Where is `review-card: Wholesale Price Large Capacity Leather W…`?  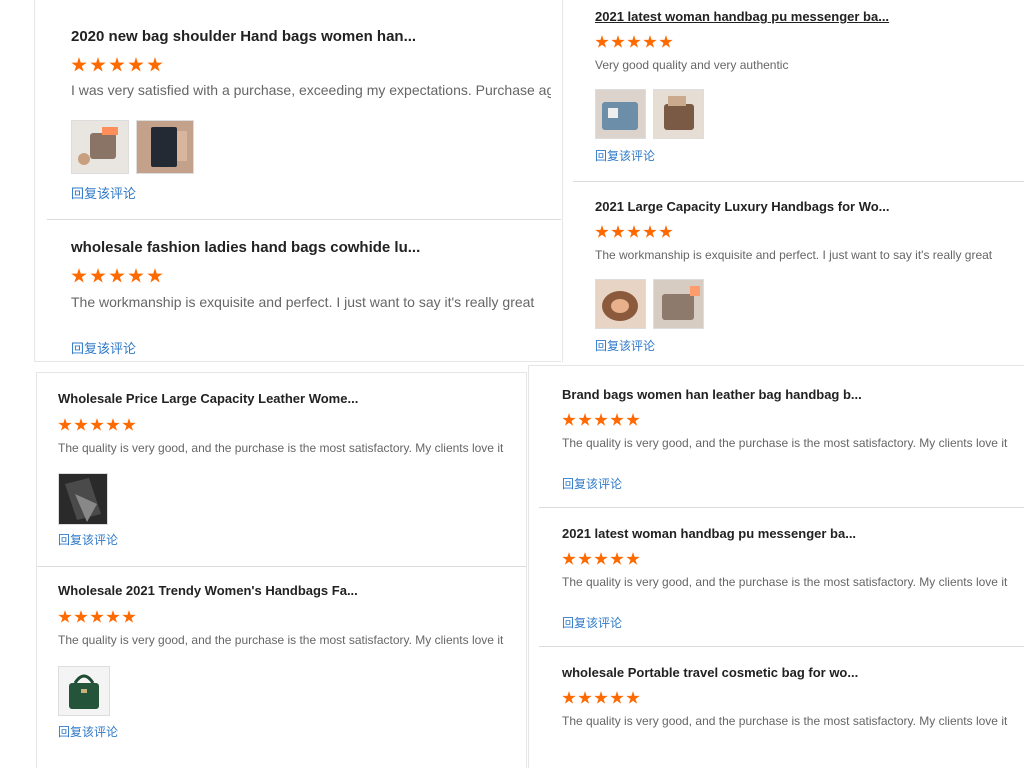
review-card: Wholesale Price Large Capacity Leather W… is located at coordinates (281, 469).